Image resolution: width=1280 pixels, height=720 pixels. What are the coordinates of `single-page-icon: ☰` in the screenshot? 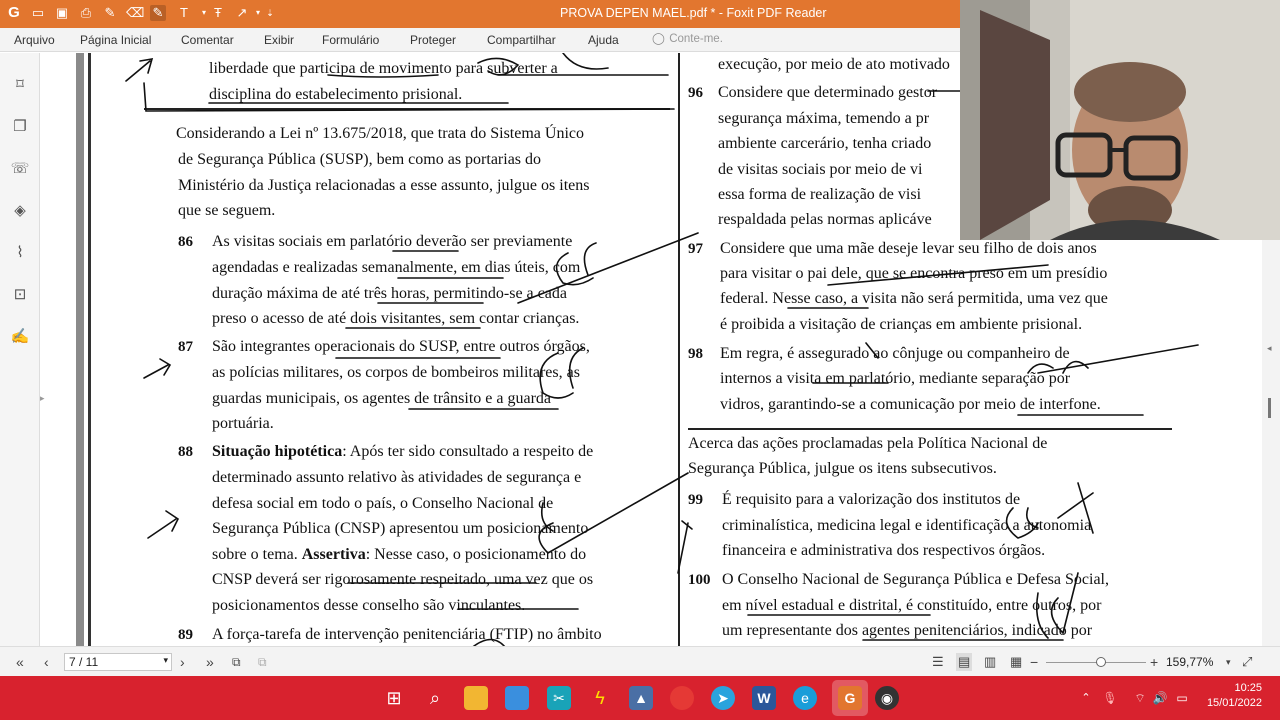 It's located at (938, 662).